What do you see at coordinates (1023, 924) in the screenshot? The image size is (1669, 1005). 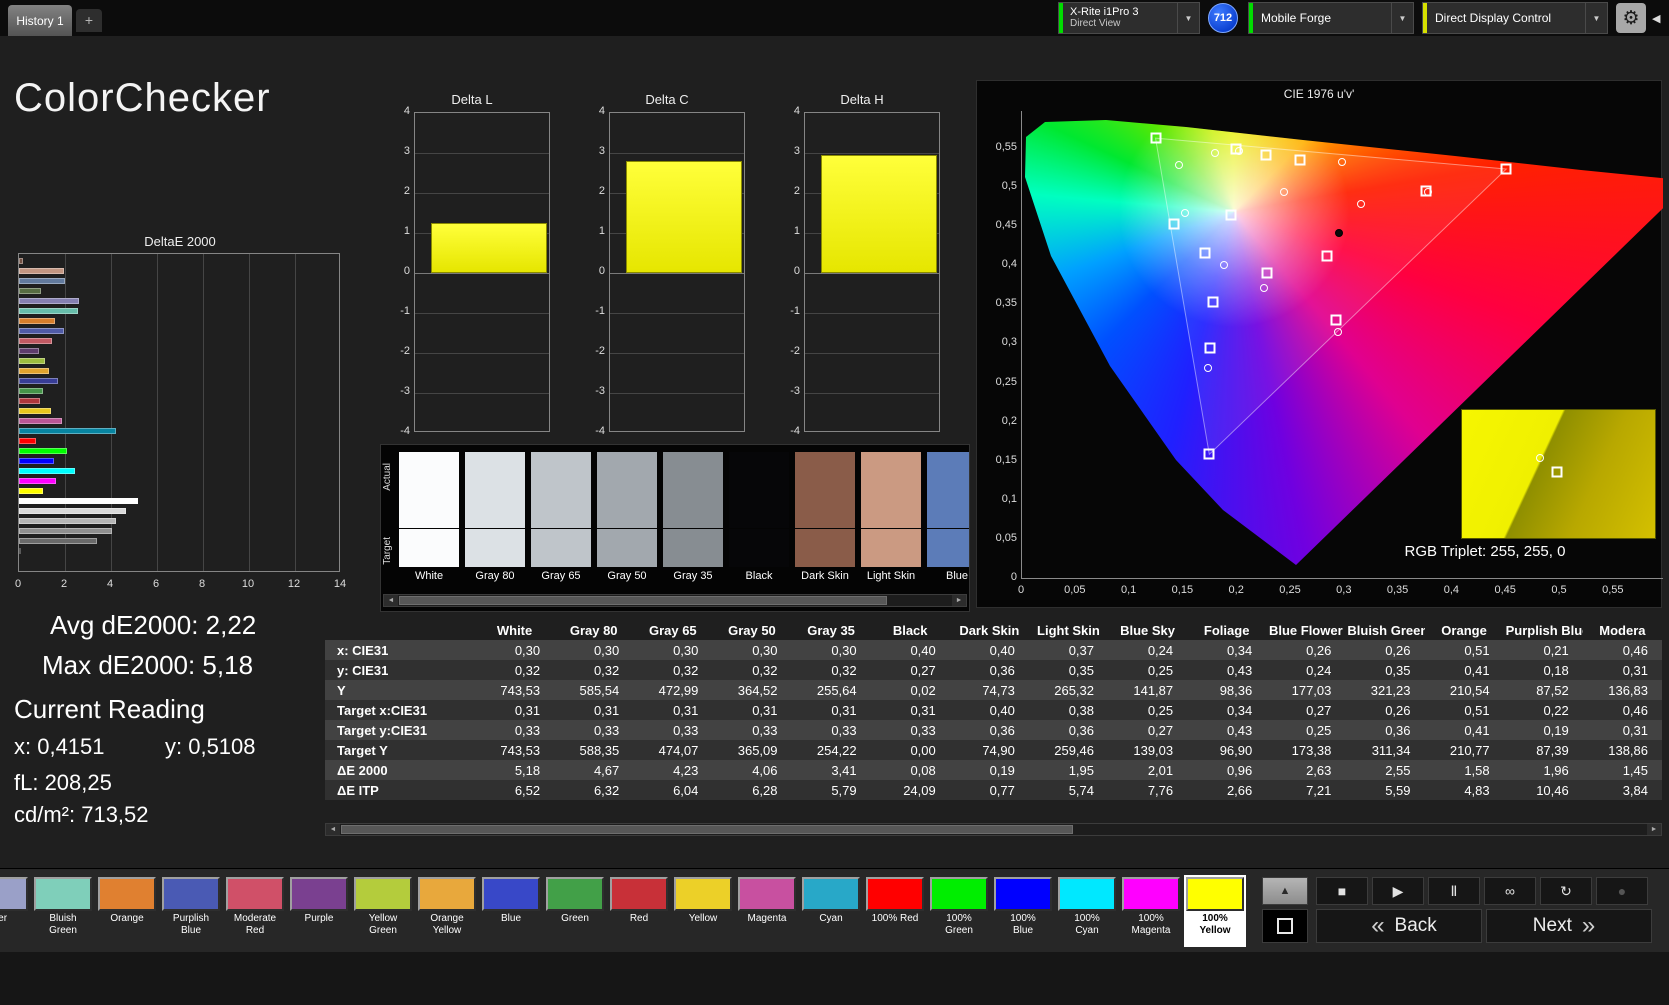 I see `pattern-label: 100% Blue` at bounding box center [1023, 924].